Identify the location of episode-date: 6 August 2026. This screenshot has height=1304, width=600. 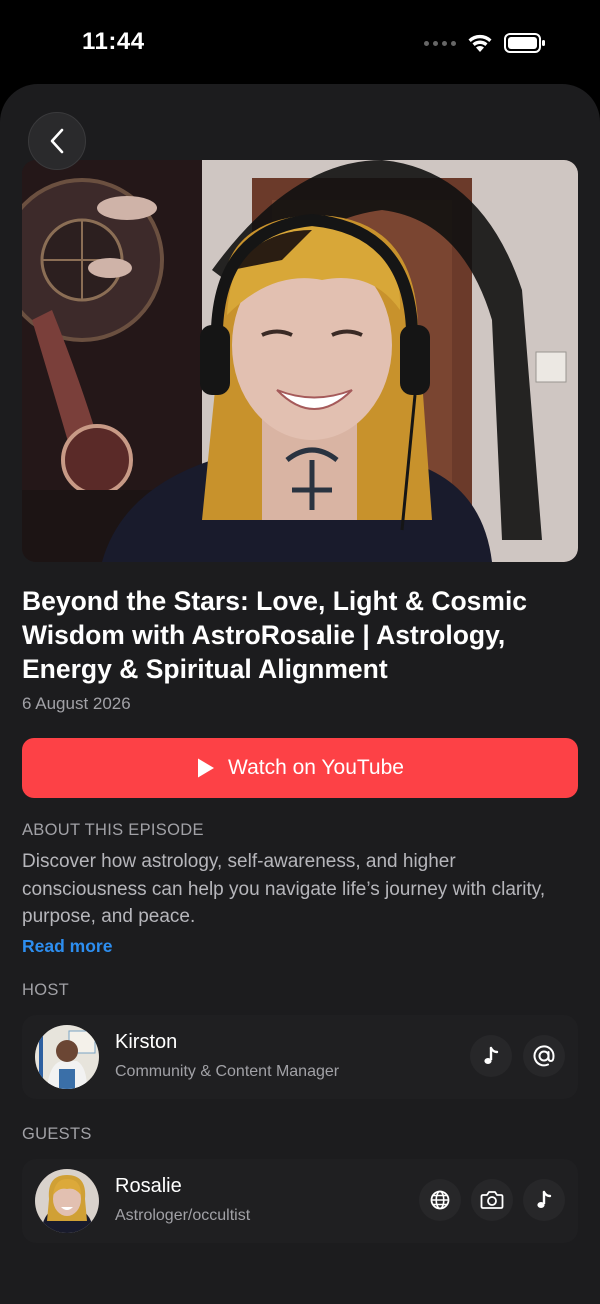
(76, 703).